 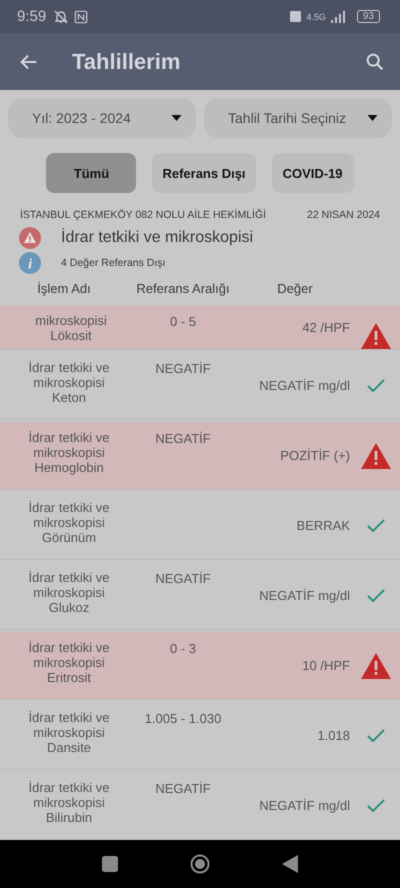 What do you see at coordinates (69, 522) in the screenshot?
I see `test-name: İdrar tetkiki ve mikroskopisi Görünüm` at bounding box center [69, 522].